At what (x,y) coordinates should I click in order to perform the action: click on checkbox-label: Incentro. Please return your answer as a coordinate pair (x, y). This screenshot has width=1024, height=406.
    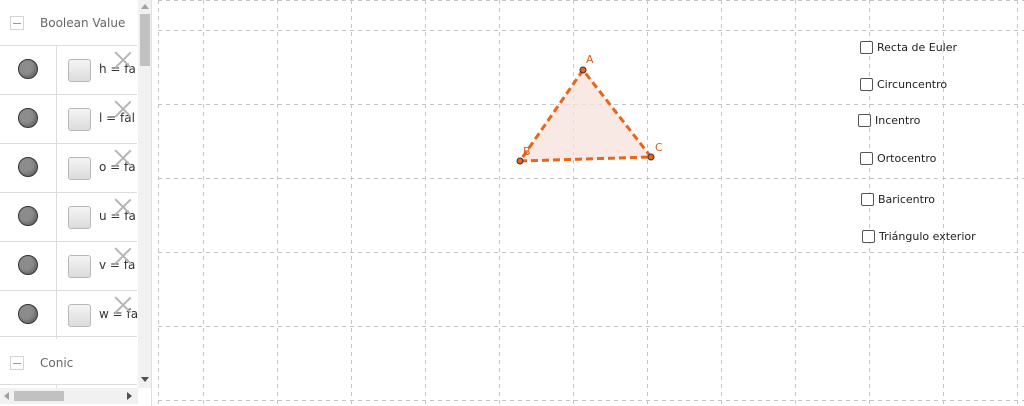
    Looking at the image, I should click on (897, 120).